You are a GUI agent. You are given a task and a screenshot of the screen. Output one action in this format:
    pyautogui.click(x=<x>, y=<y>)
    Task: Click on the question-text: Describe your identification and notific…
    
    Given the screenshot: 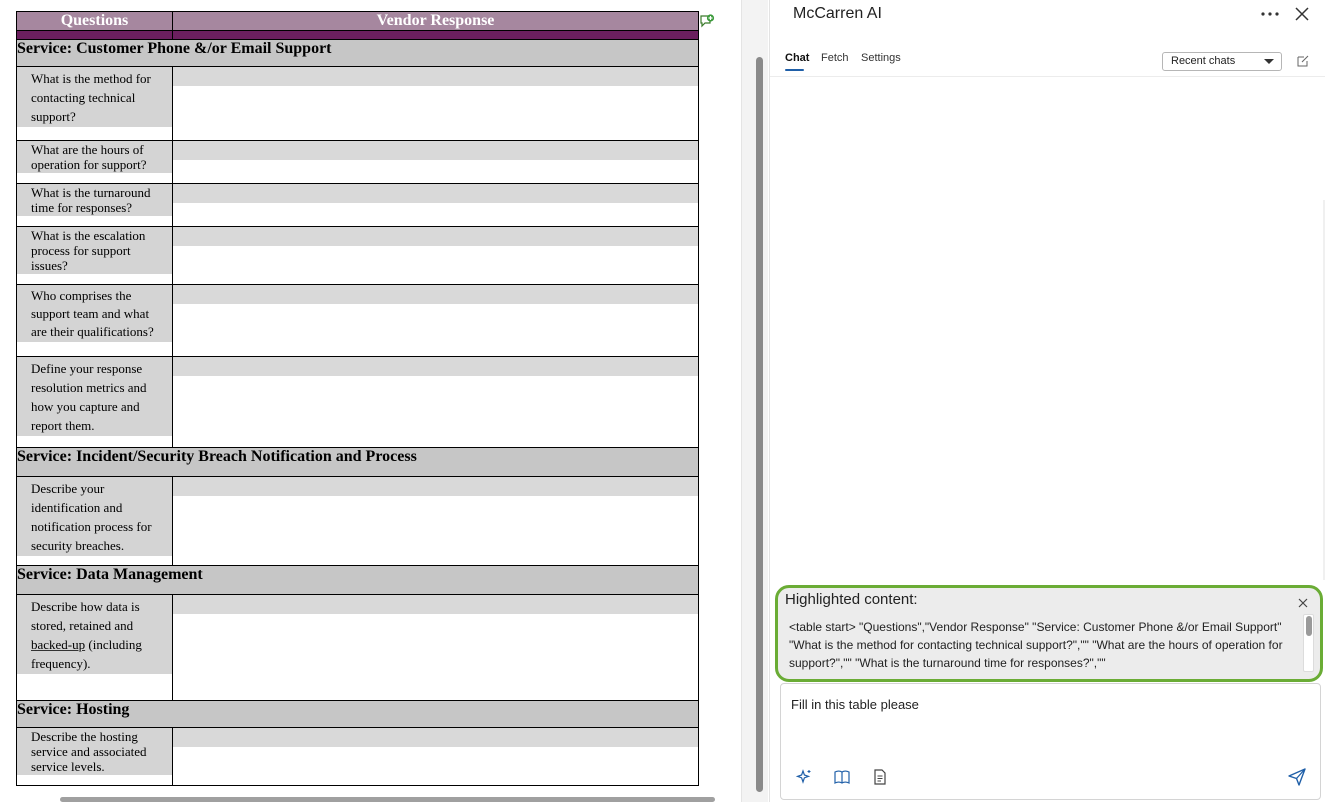 What is the action you would take?
    pyautogui.click(x=94, y=516)
    